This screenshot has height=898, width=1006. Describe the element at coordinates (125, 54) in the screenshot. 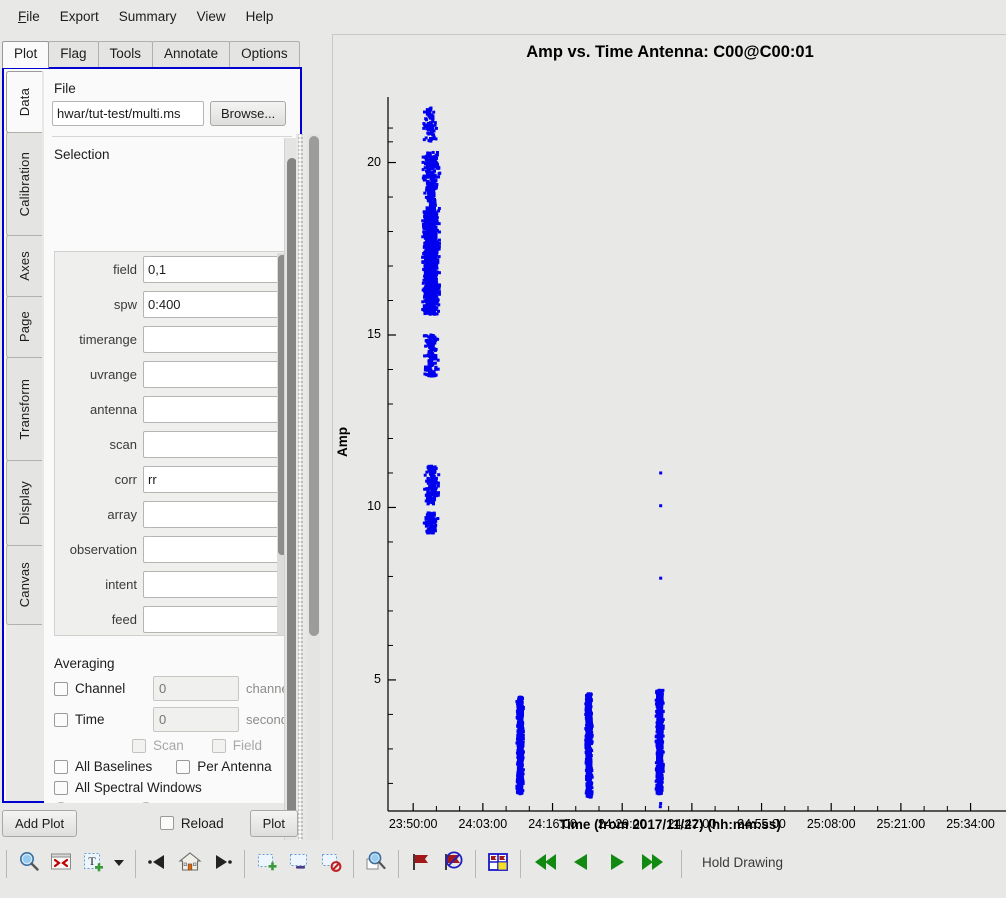

I see `tab-tools: Tools` at that location.